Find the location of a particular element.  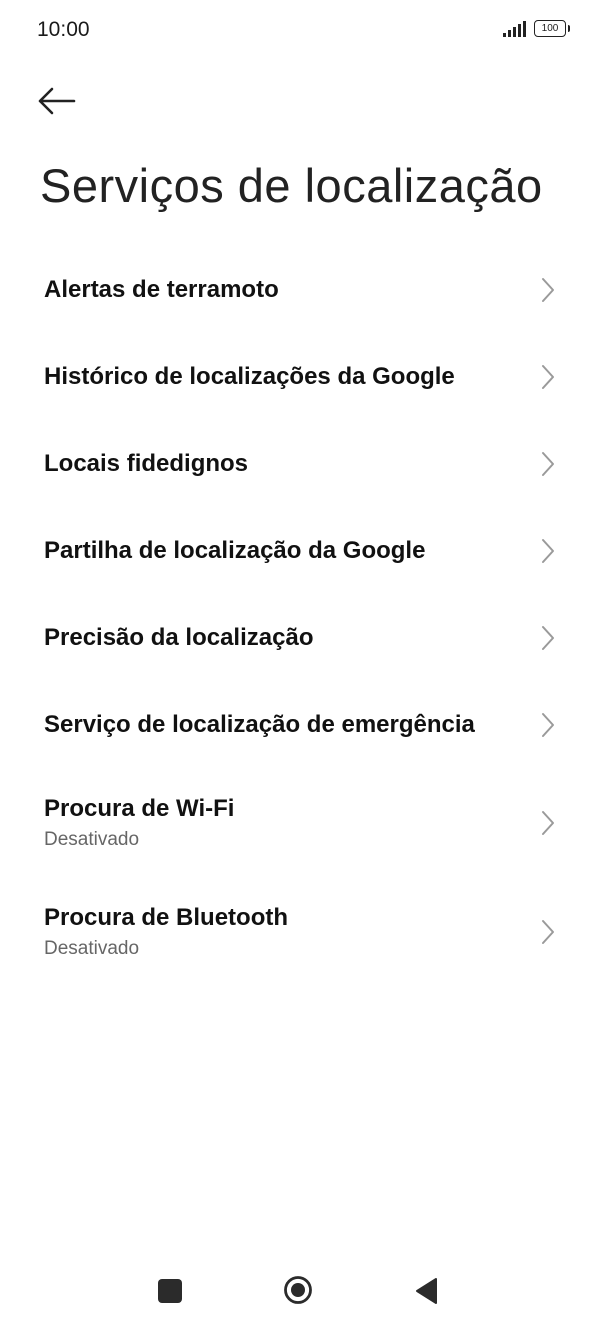

triangle-back-icon is located at coordinates (427, 1291).